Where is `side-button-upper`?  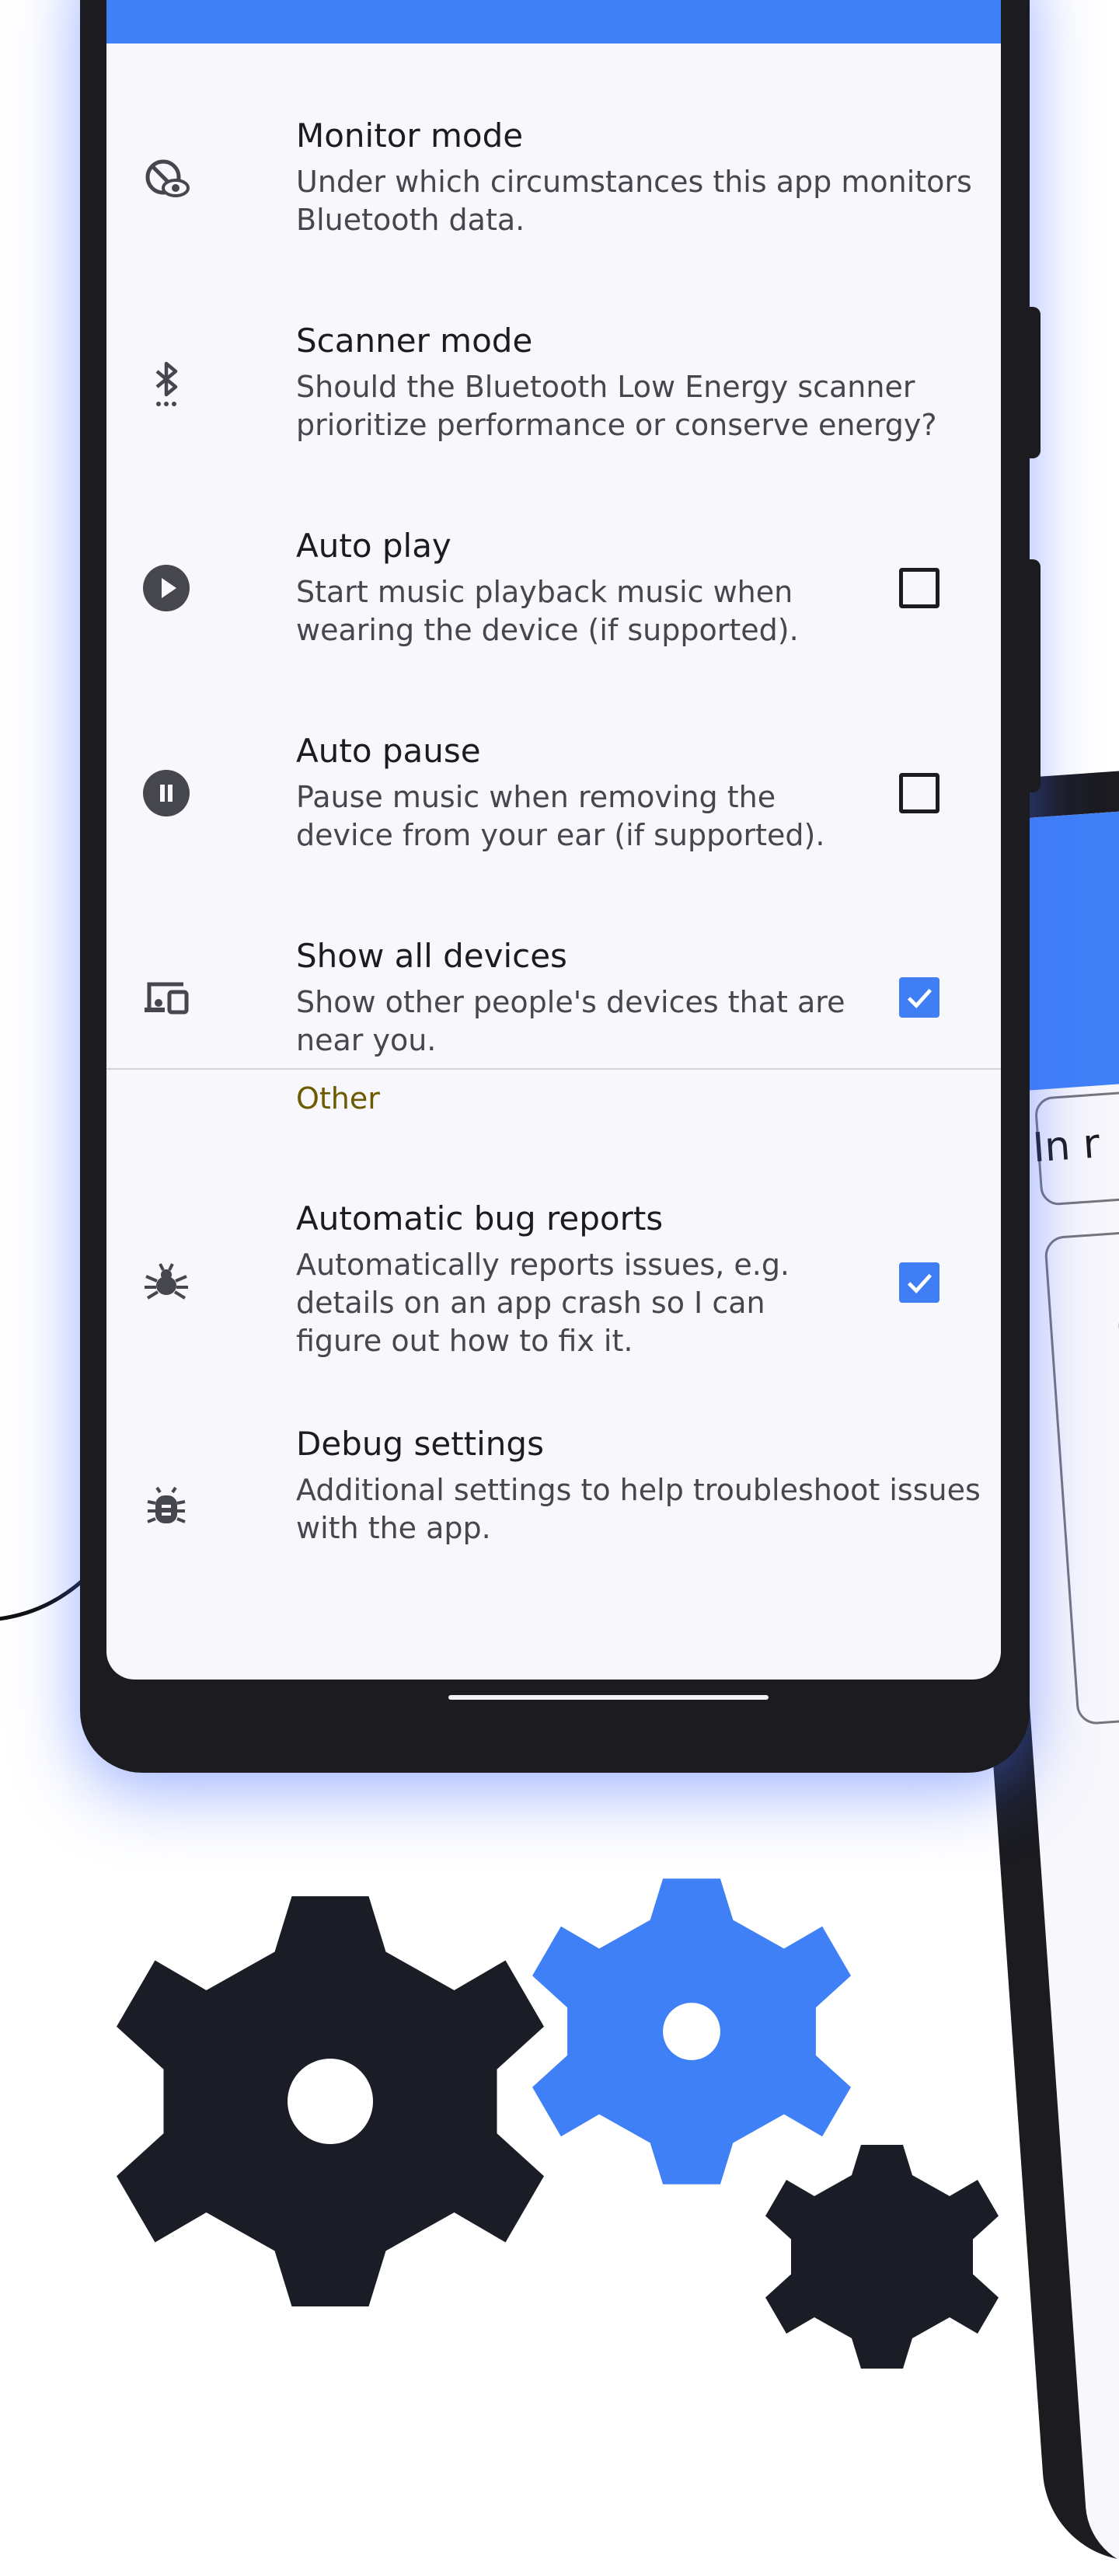 side-button-upper is located at coordinates (1035, 382).